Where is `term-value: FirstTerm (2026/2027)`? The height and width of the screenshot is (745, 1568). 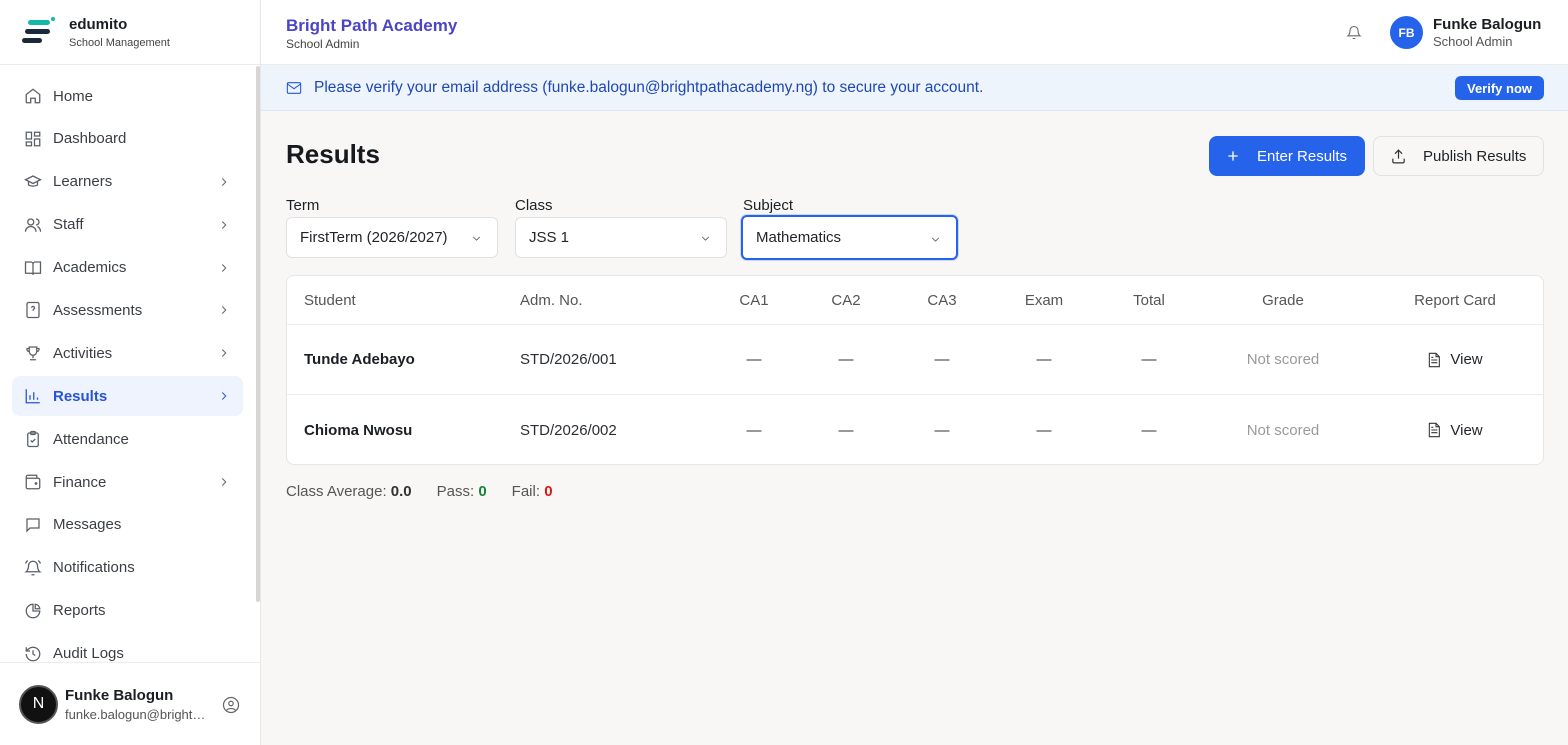
term-value: FirstTerm (2026/2027) is located at coordinates (374, 237).